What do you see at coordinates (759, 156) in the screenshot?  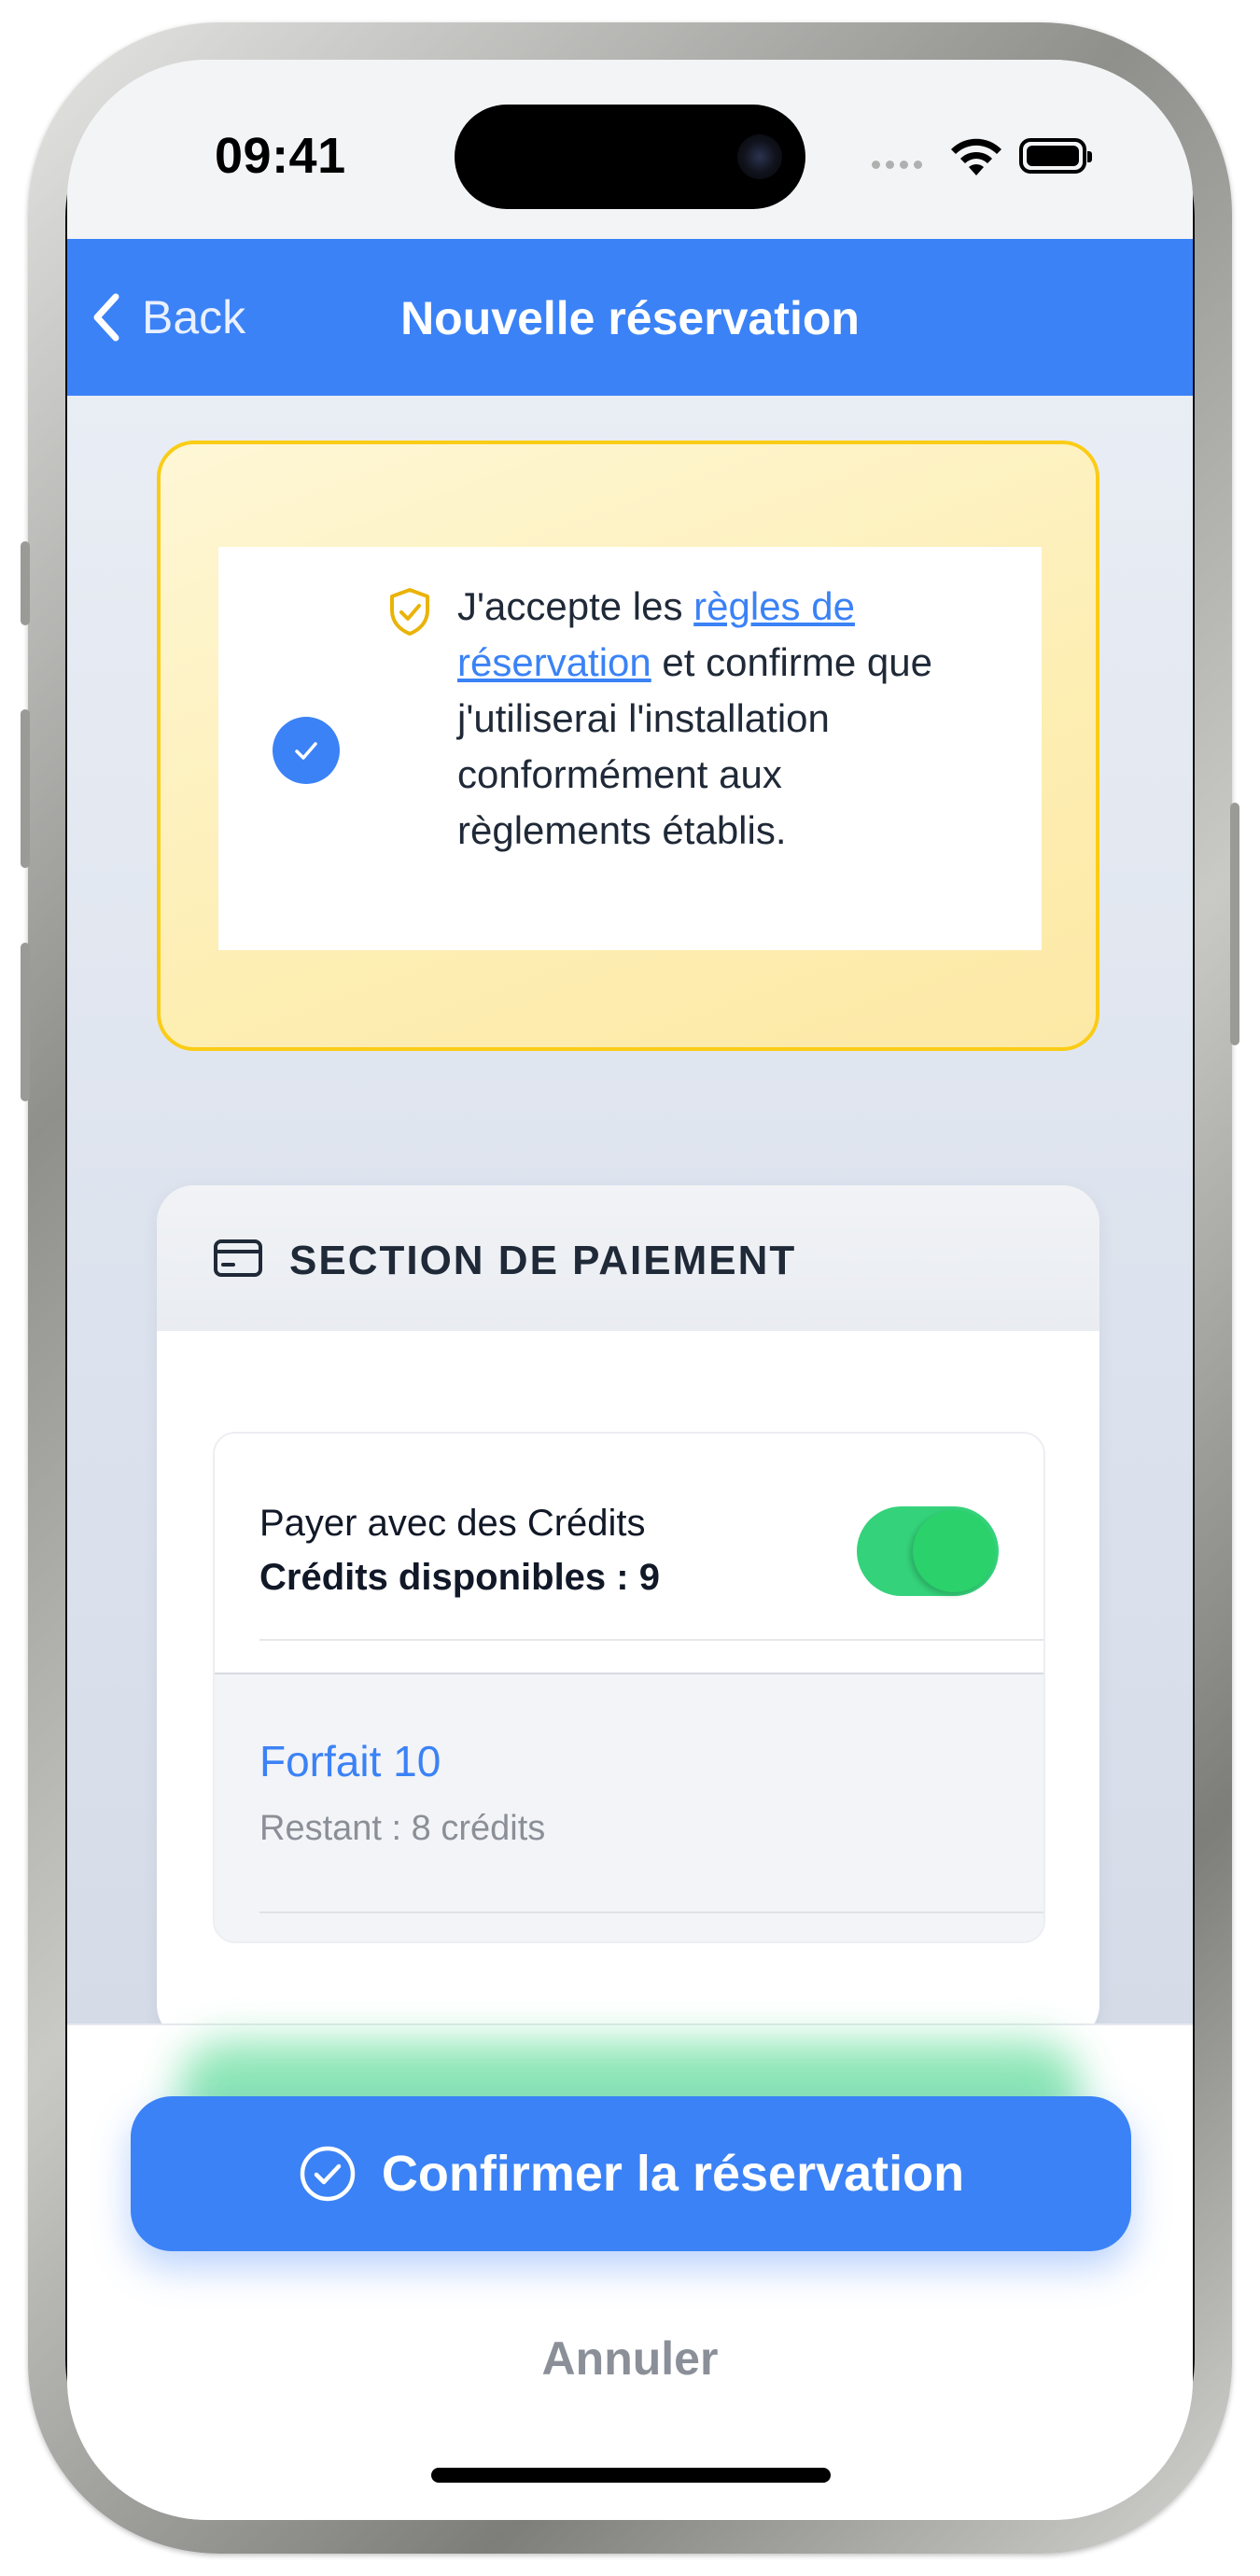 I see `camera-icon` at bounding box center [759, 156].